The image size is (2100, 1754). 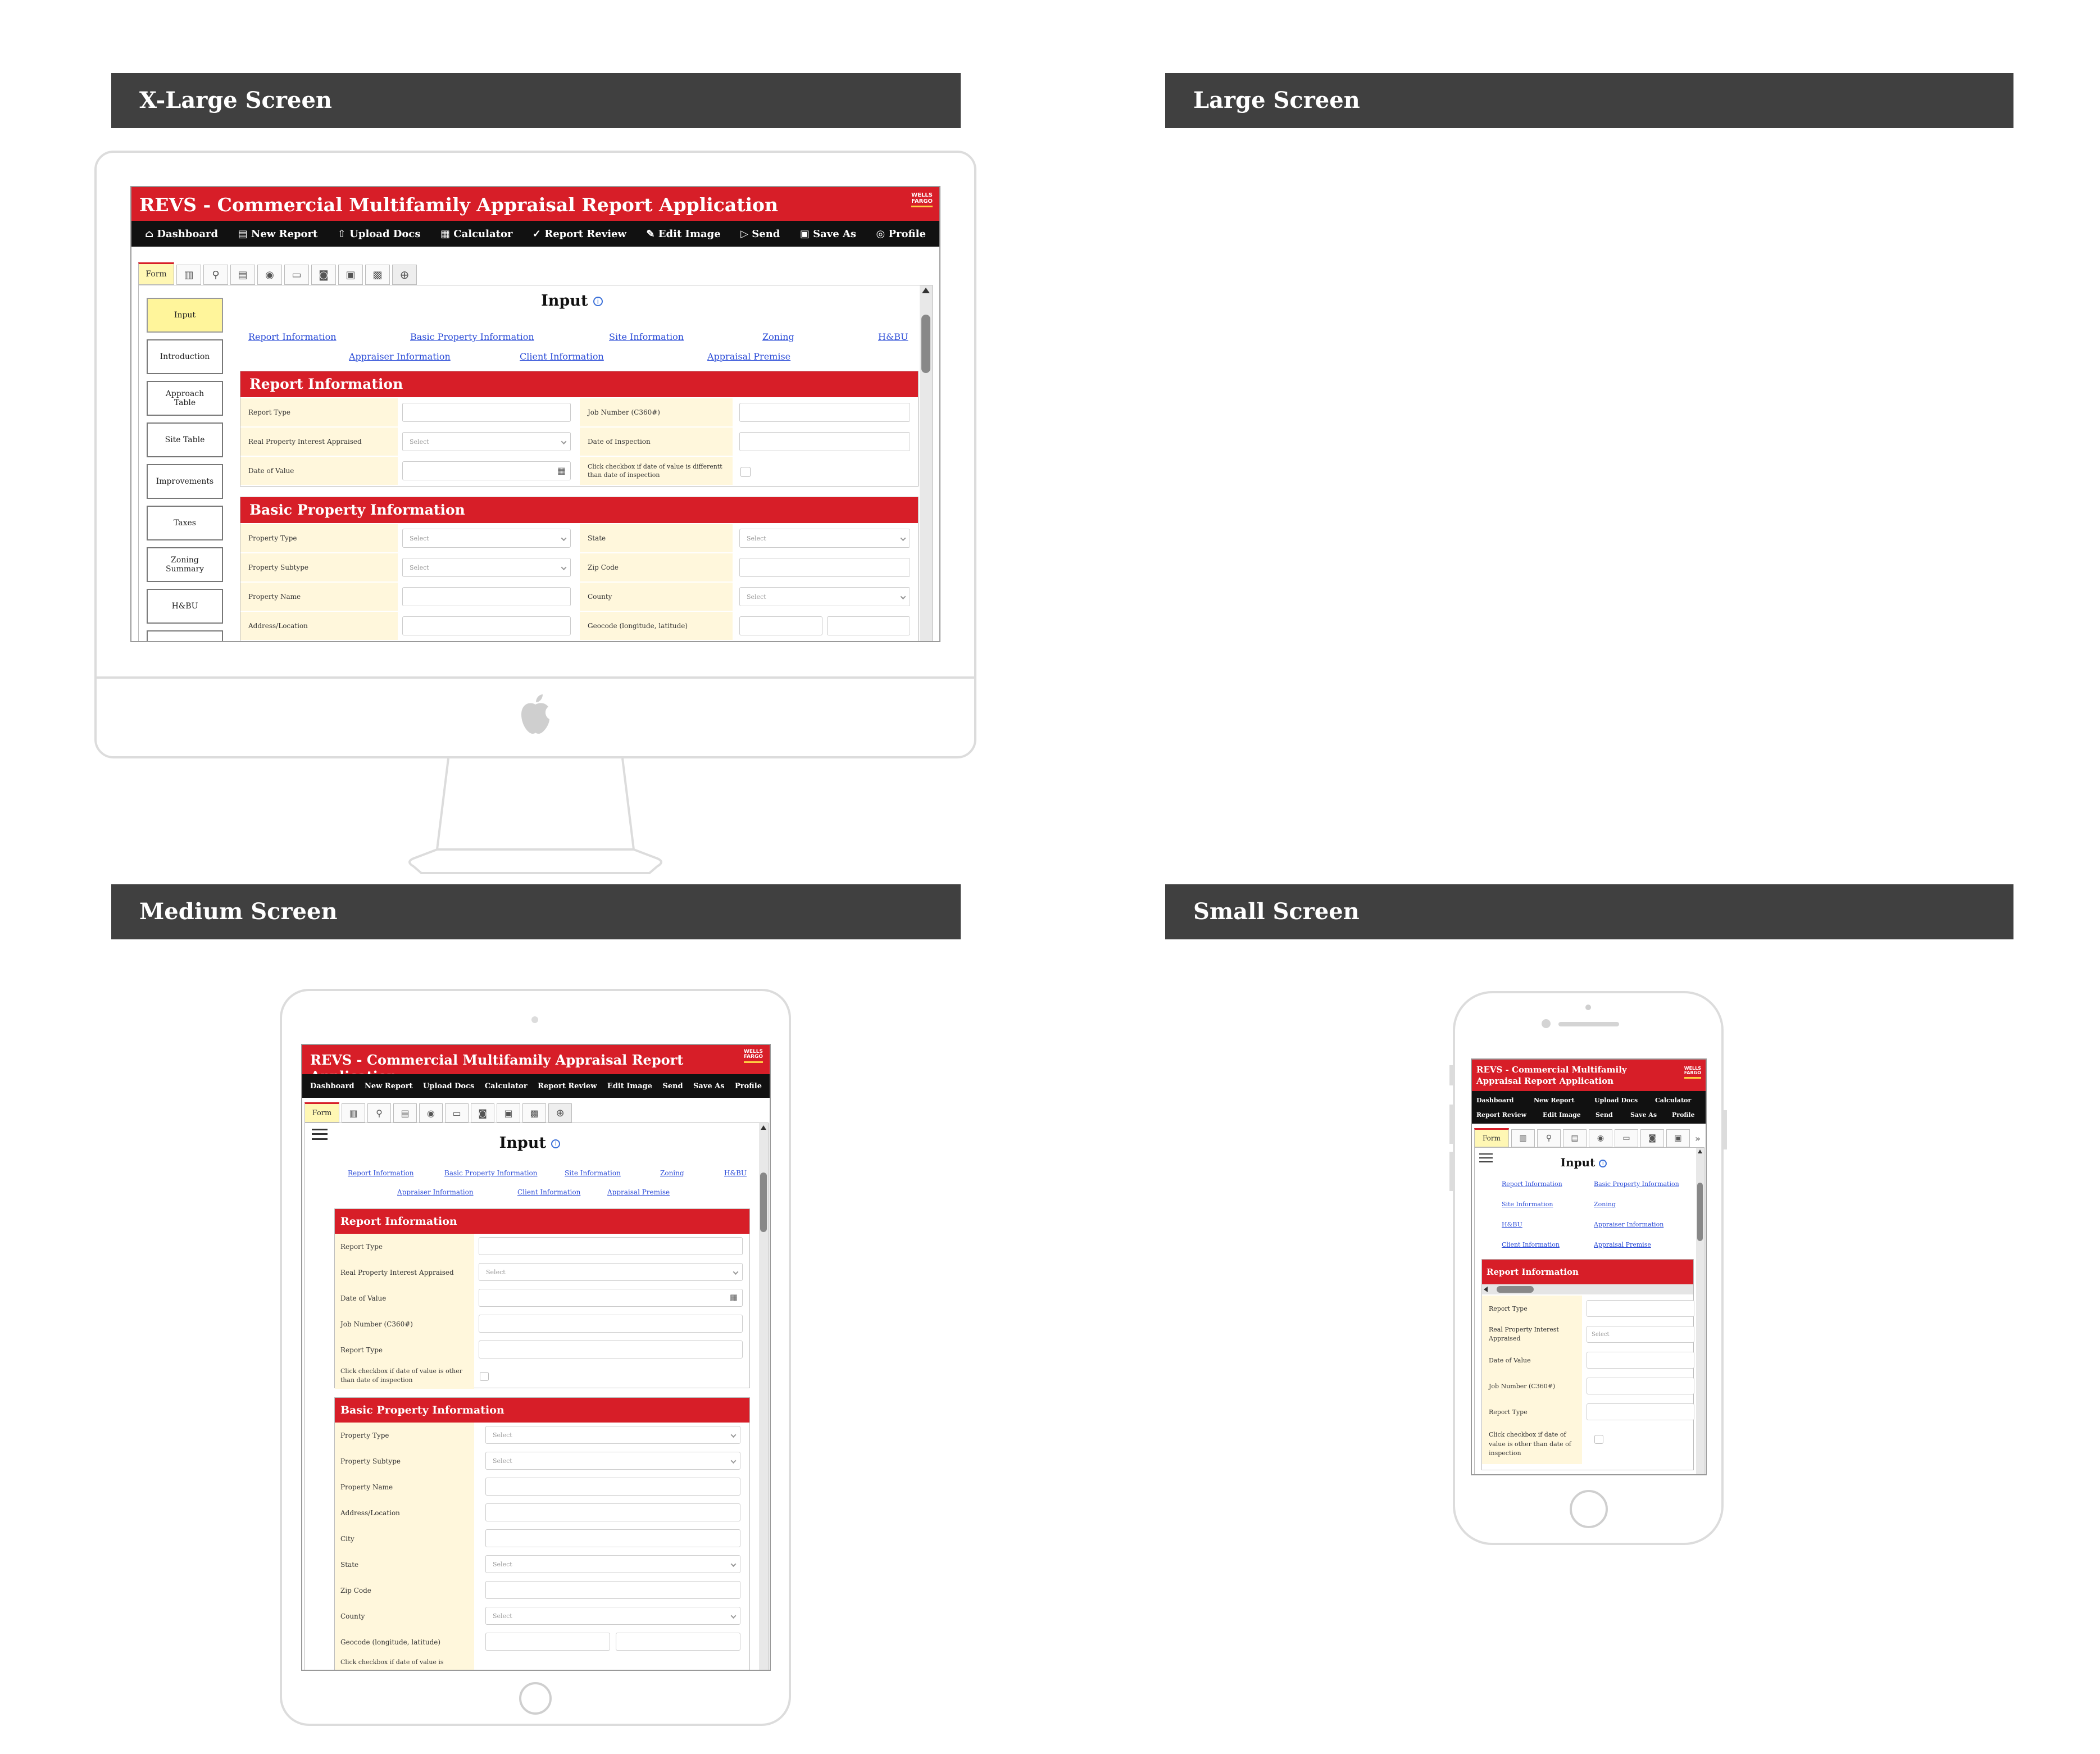 What do you see at coordinates (354, 1113) in the screenshot?
I see `building-icon: ▥` at bounding box center [354, 1113].